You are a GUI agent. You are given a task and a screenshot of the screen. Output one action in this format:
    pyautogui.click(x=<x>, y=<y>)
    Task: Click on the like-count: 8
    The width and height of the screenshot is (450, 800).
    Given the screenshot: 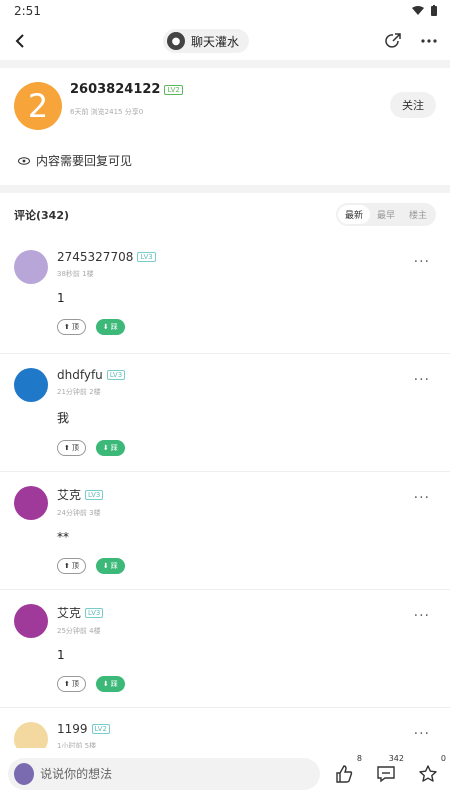 What is the action you would take?
    pyautogui.click(x=359, y=758)
    